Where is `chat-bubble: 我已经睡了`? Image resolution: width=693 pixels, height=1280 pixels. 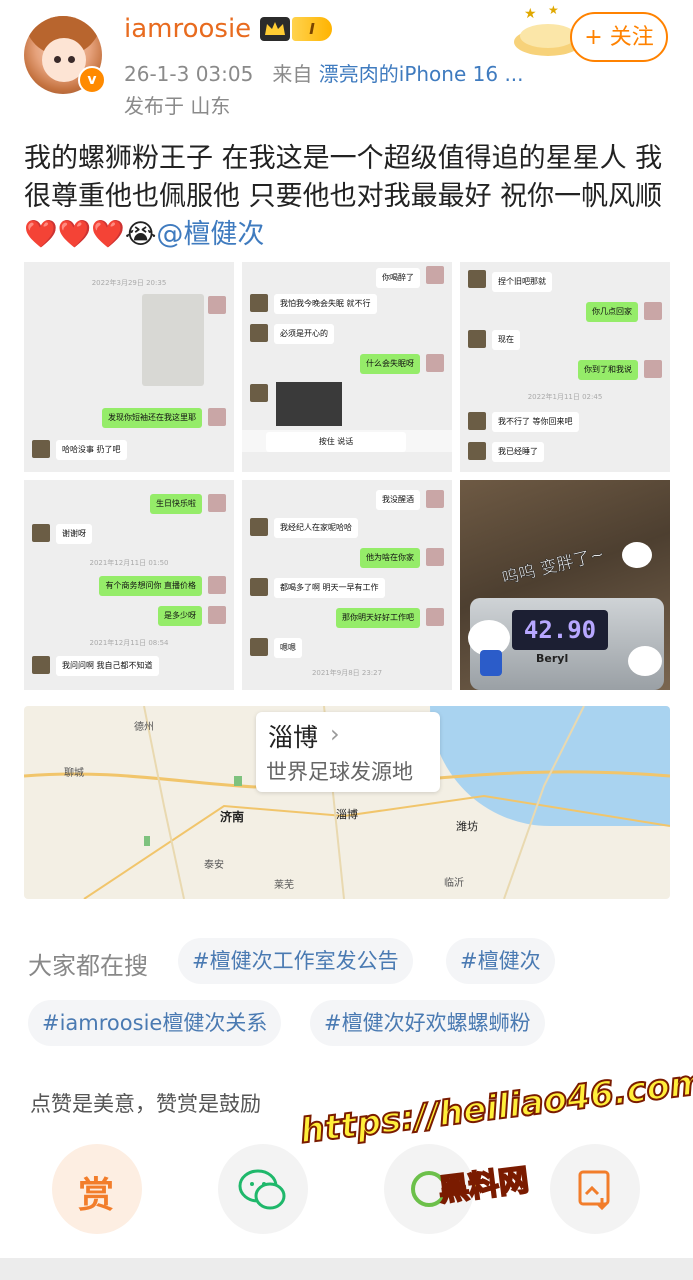 chat-bubble: 我已经睡了 is located at coordinates (518, 452).